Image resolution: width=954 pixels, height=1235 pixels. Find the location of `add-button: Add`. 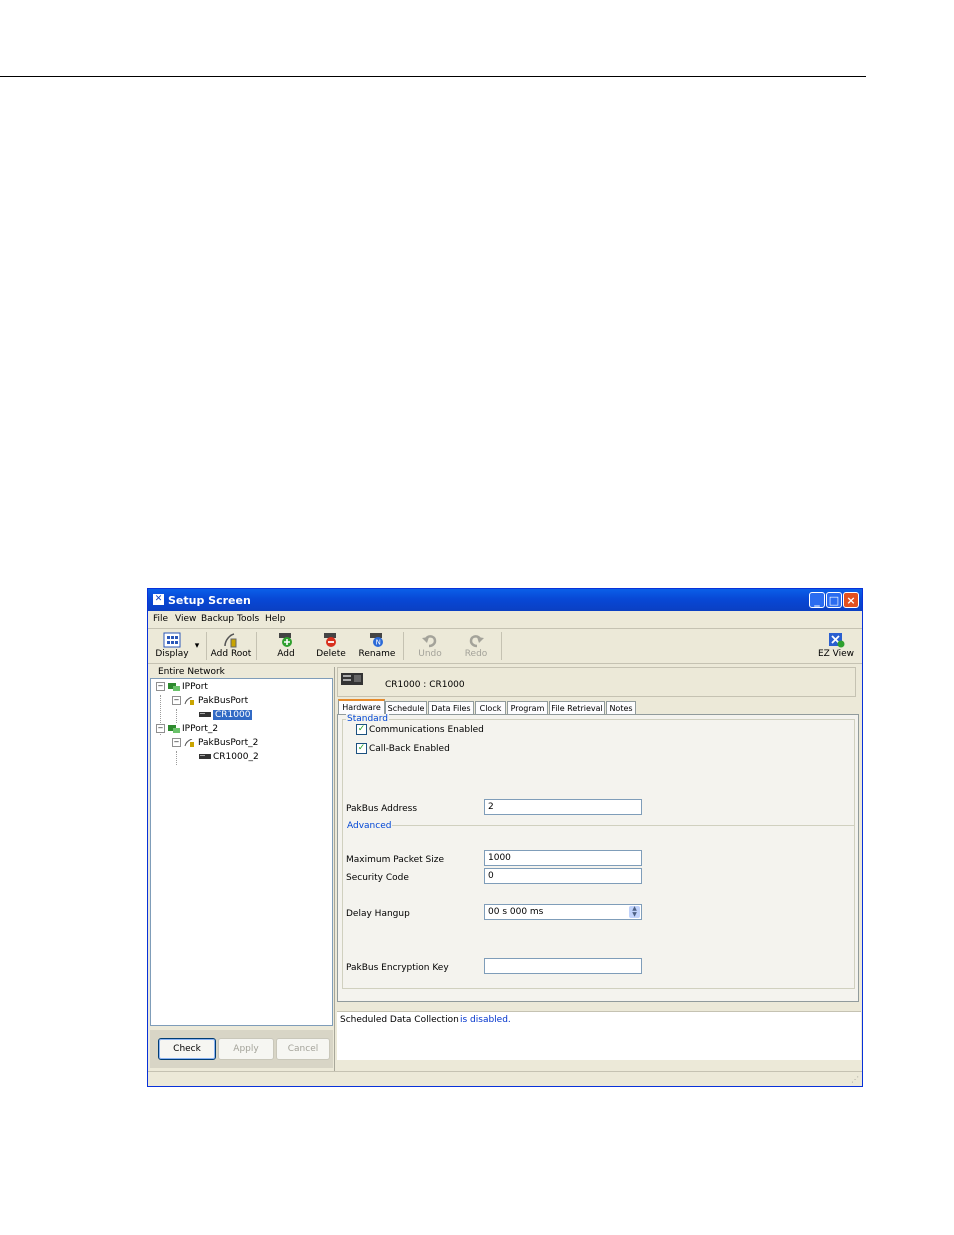

add-button: Add is located at coordinates (286, 646).